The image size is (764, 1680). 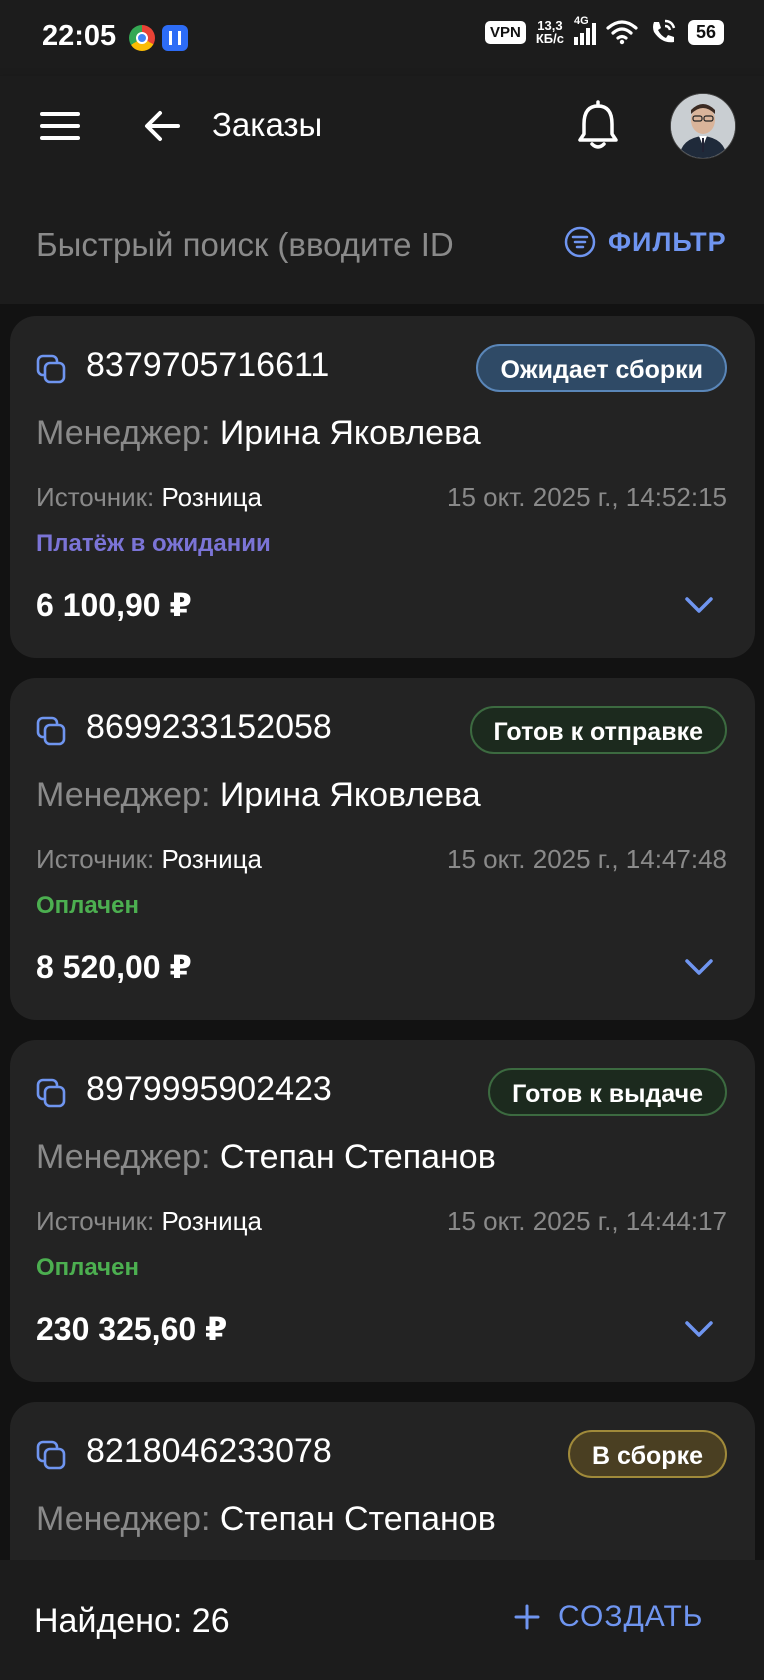 What do you see at coordinates (703, 126) in the screenshot?
I see `avatar` at bounding box center [703, 126].